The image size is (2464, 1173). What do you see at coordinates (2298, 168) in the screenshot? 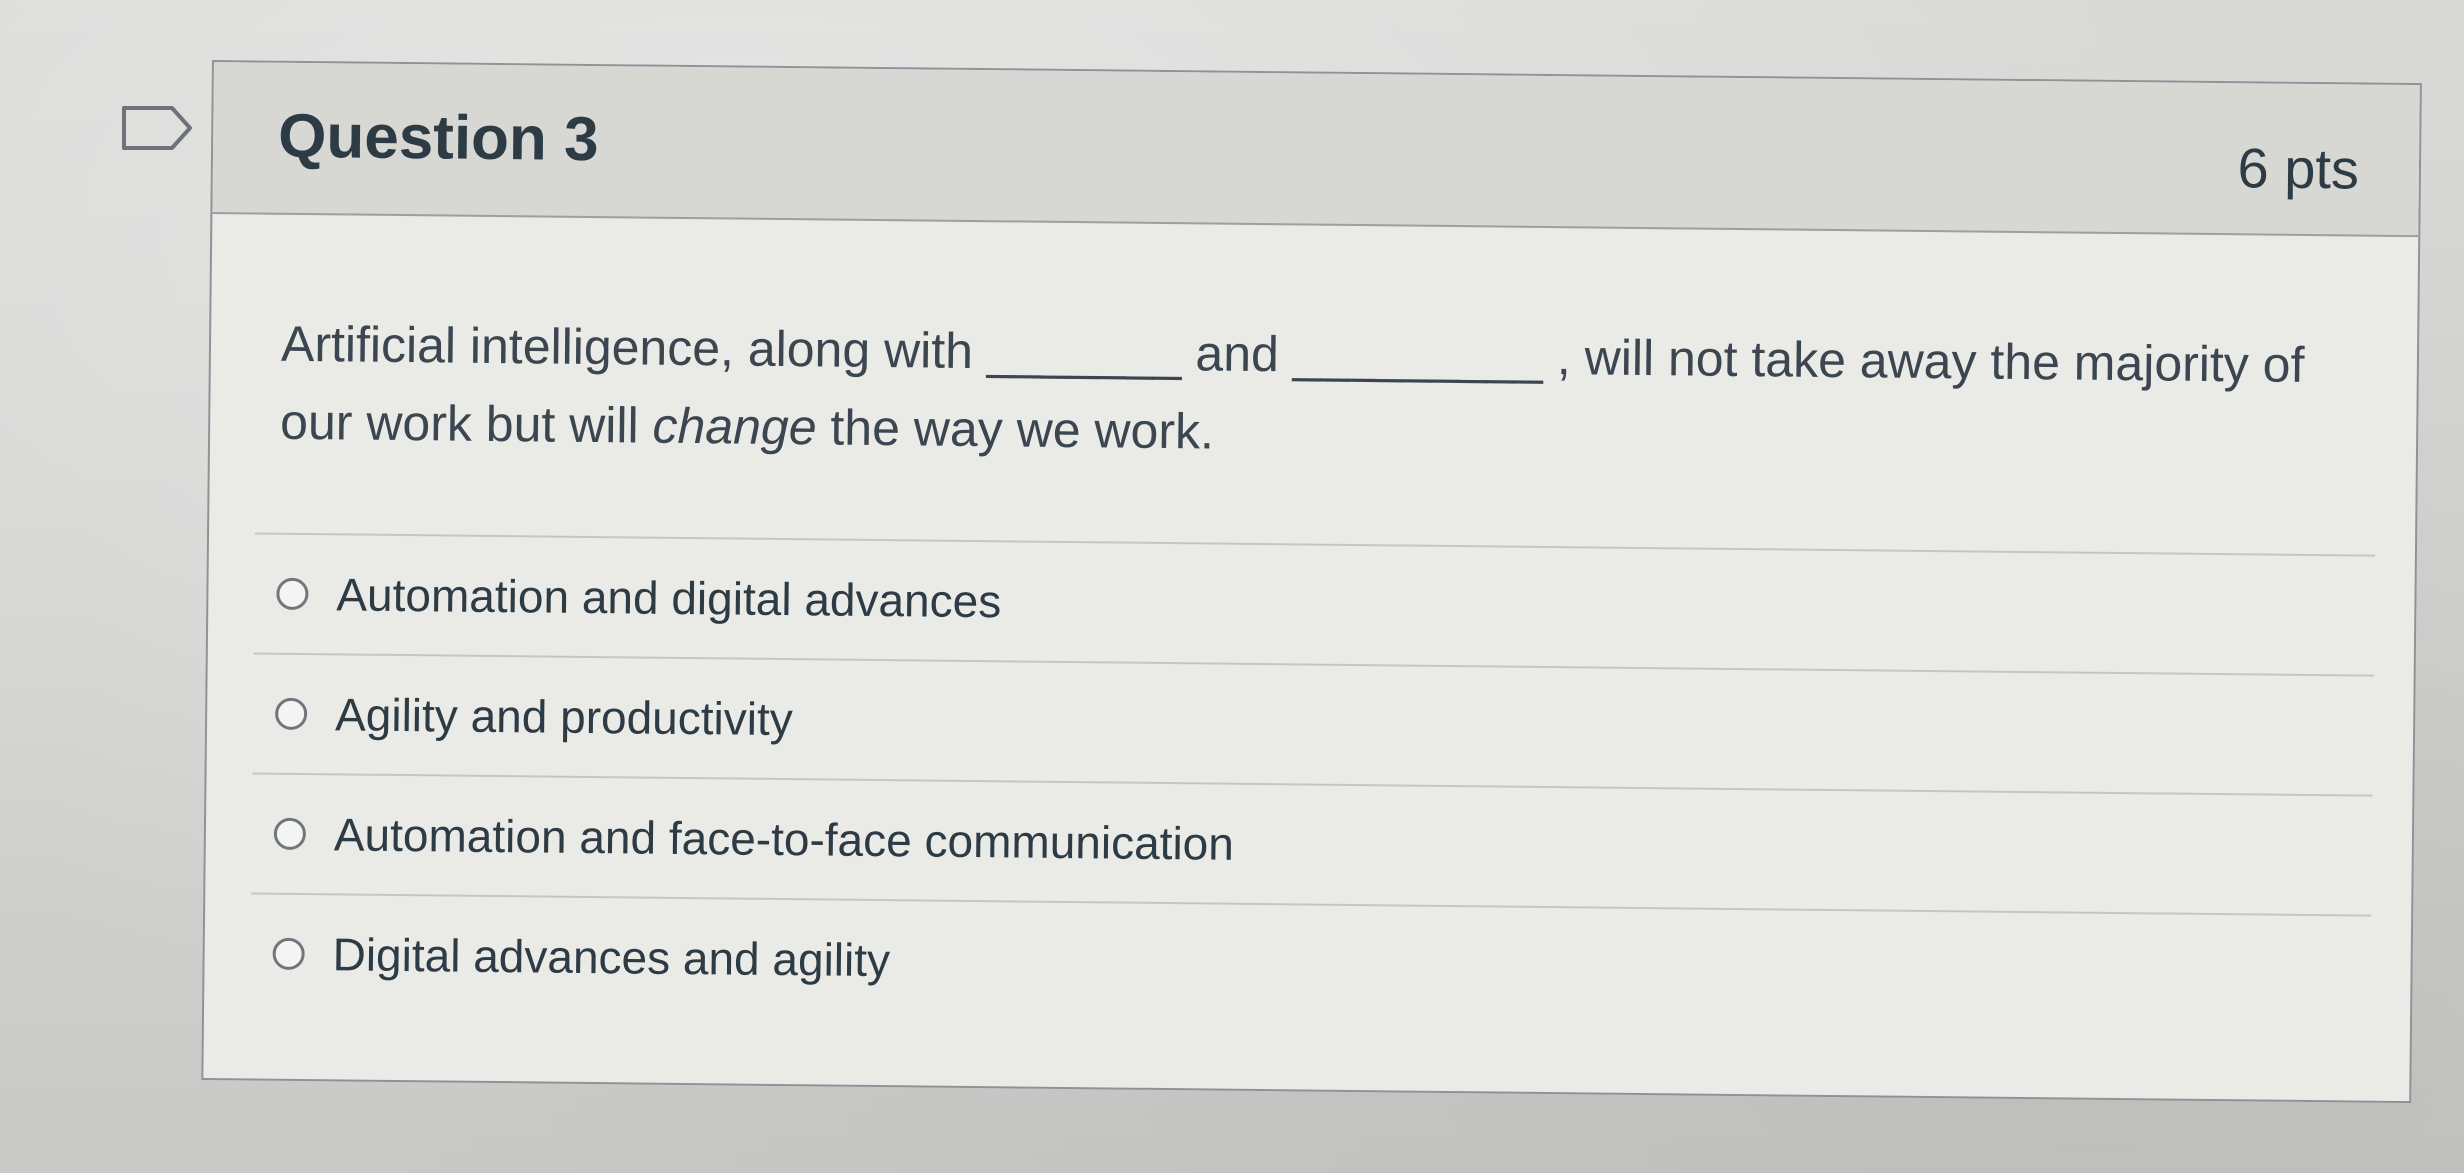
I see `question-points: 6 pts` at bounding box center [2298, 168].